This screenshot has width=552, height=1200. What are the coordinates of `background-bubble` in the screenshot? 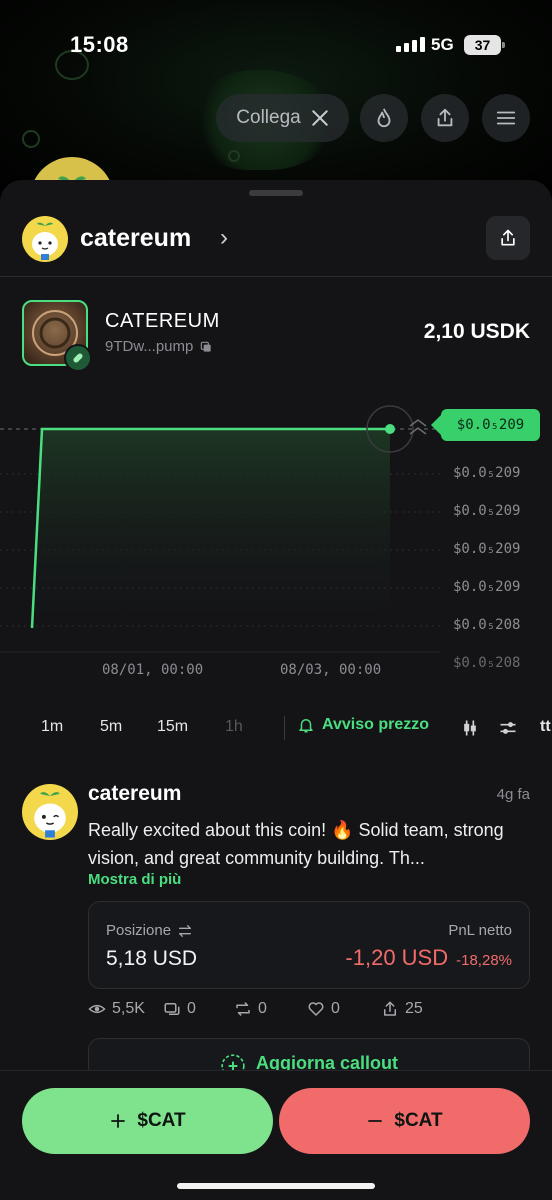 It's located at (234, 156).